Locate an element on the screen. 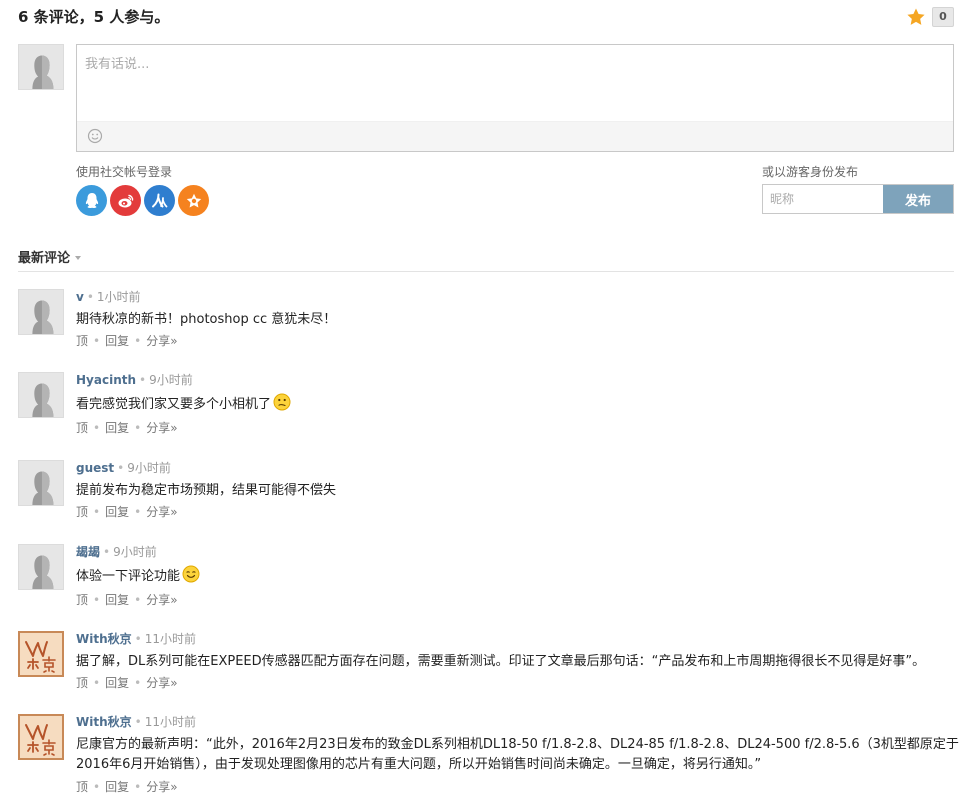 The image size is (970, 805). nickname-input is located at coordinates (823, 199).